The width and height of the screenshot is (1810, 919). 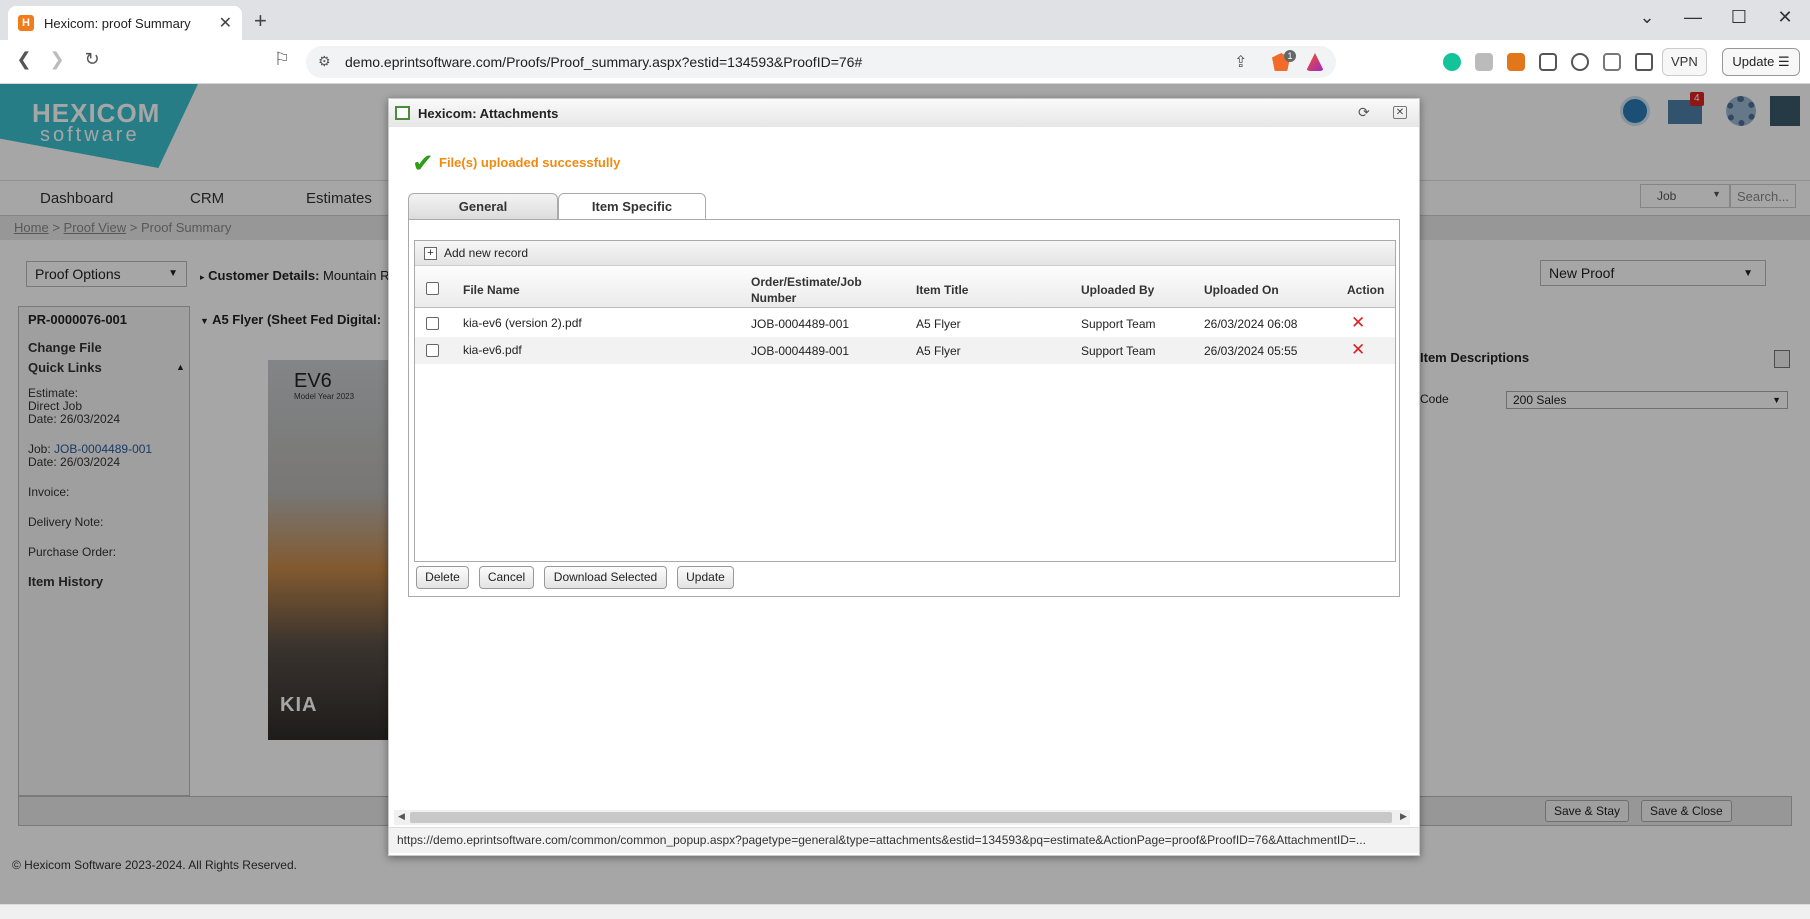 What do you see at coordinates (423, 163) in the screenshot?
I see `checkmark-icon: ✔` at bounding box center [423, 163].